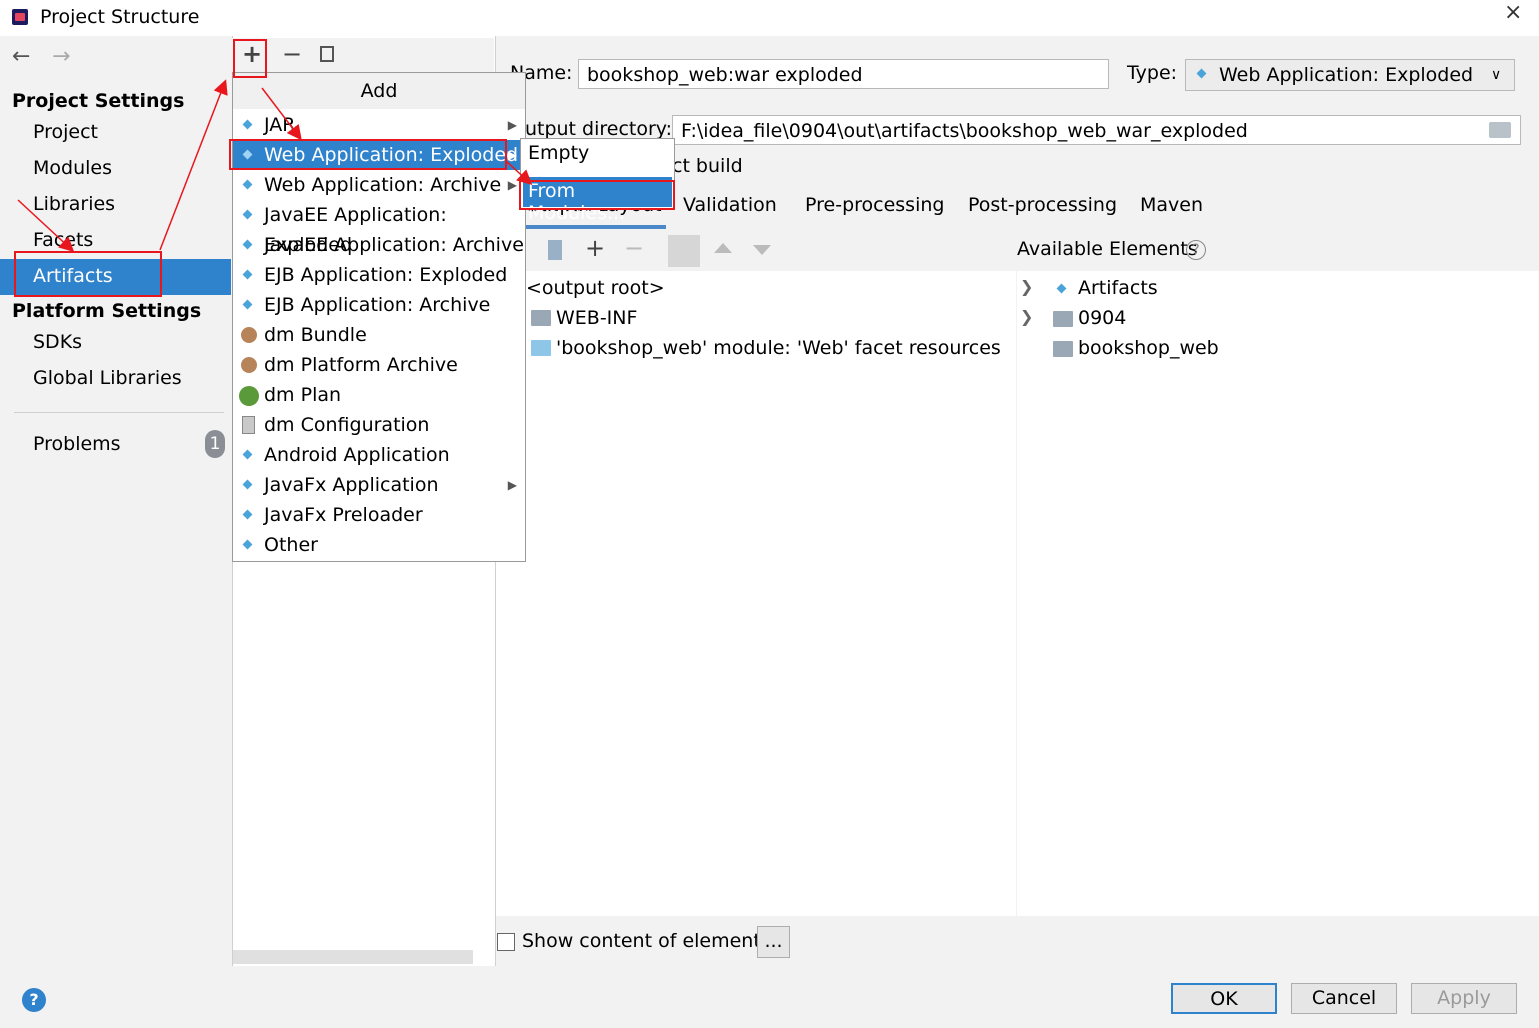  Describe the element at coordinates (275, 166) in the screenshot. I see `annotation-arrows` at that location.